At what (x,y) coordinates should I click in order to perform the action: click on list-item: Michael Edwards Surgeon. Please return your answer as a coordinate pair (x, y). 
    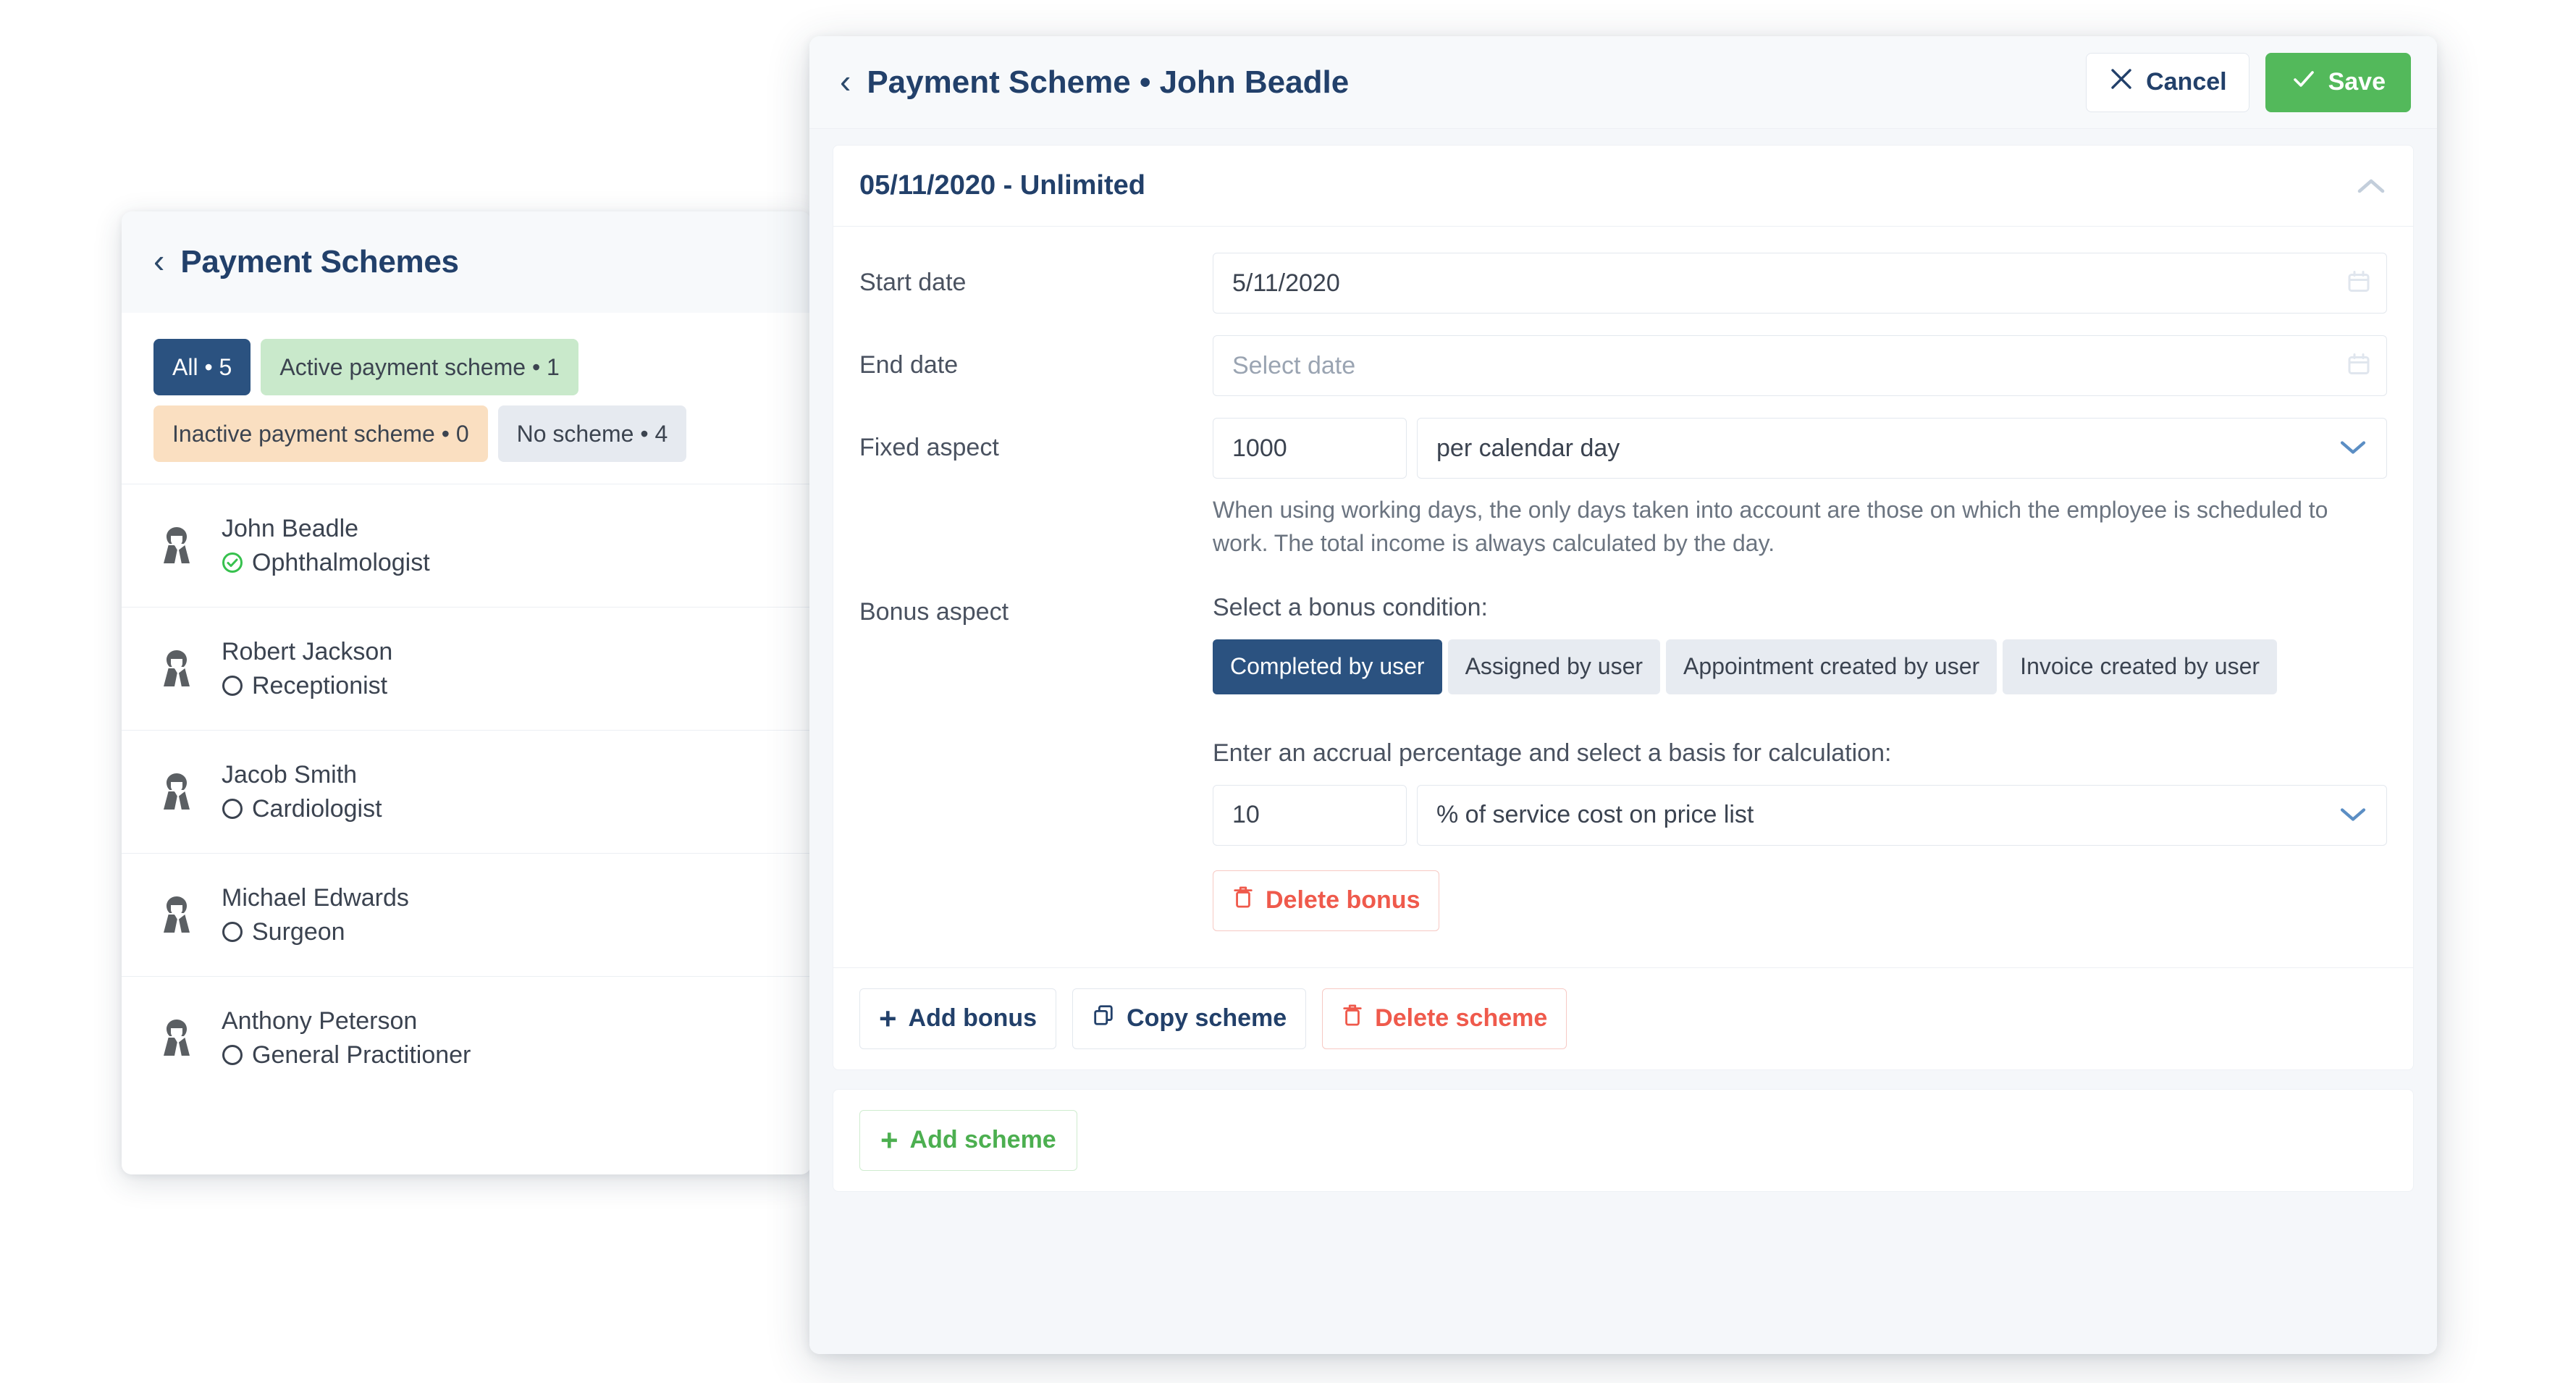
    Looking at the image, I should click on (466, 914).